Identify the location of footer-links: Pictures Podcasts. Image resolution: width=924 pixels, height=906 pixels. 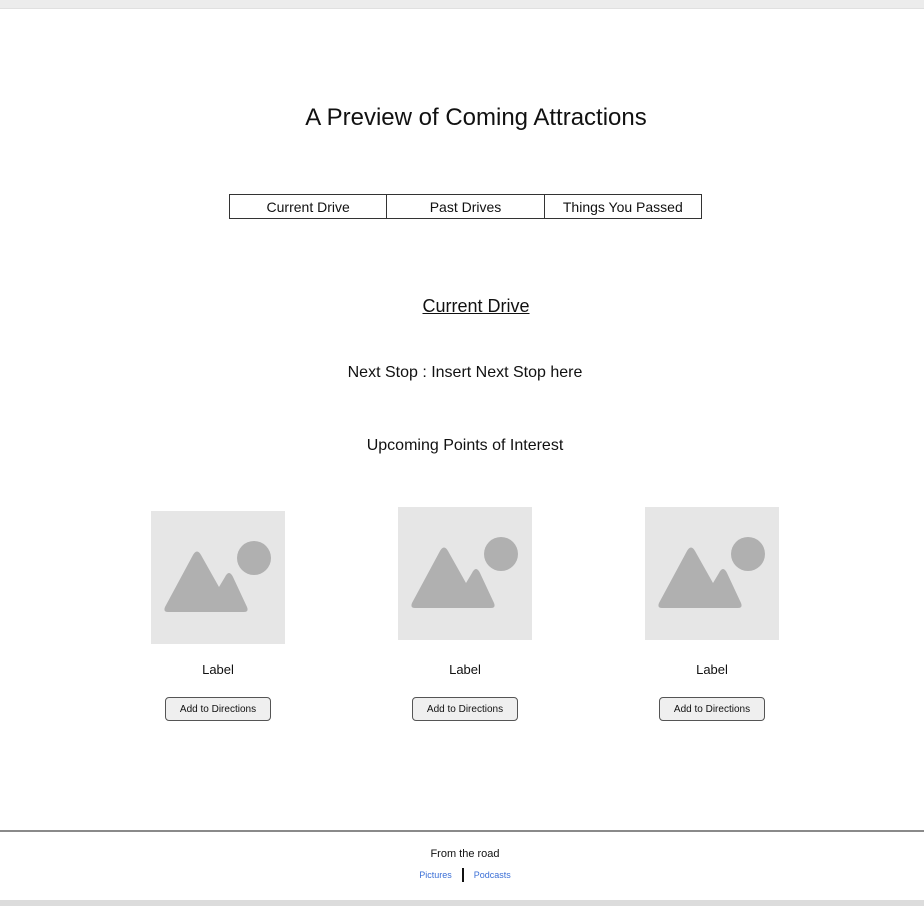
(462, 875).